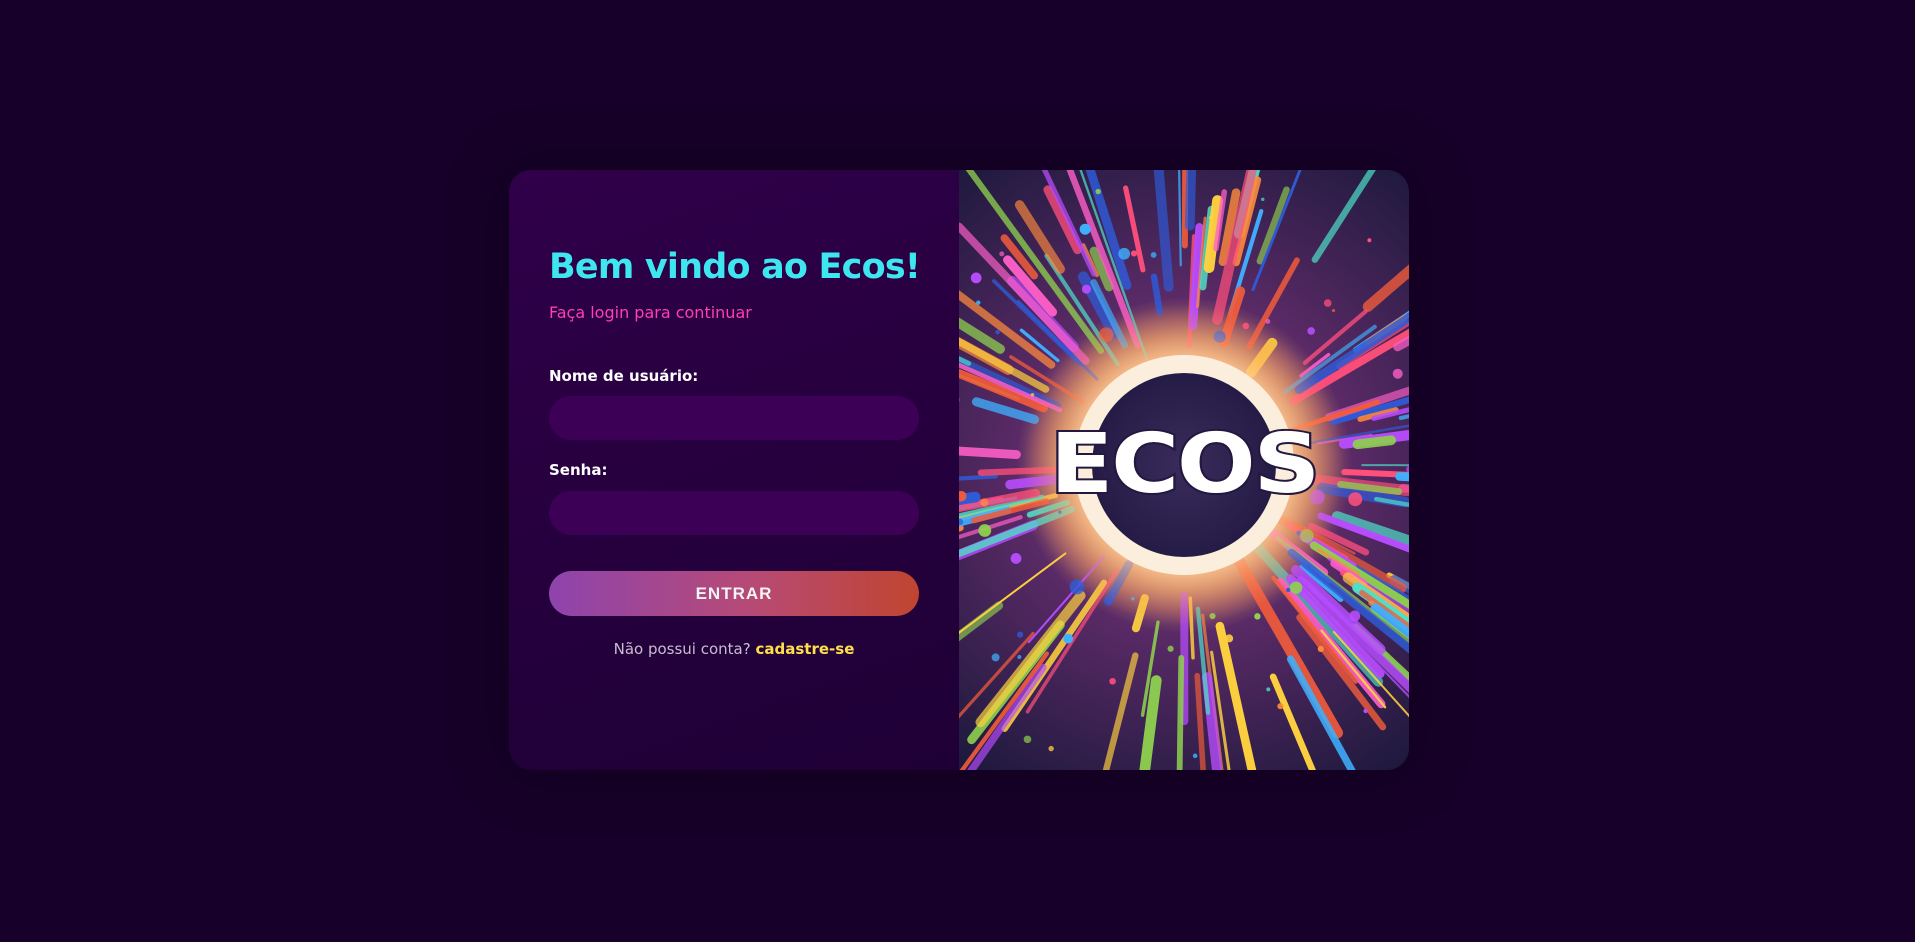 The width and height of the screenshot is (1915, 943). I want to click on ecos-hero-image: ECOS, so click(1184, 470).